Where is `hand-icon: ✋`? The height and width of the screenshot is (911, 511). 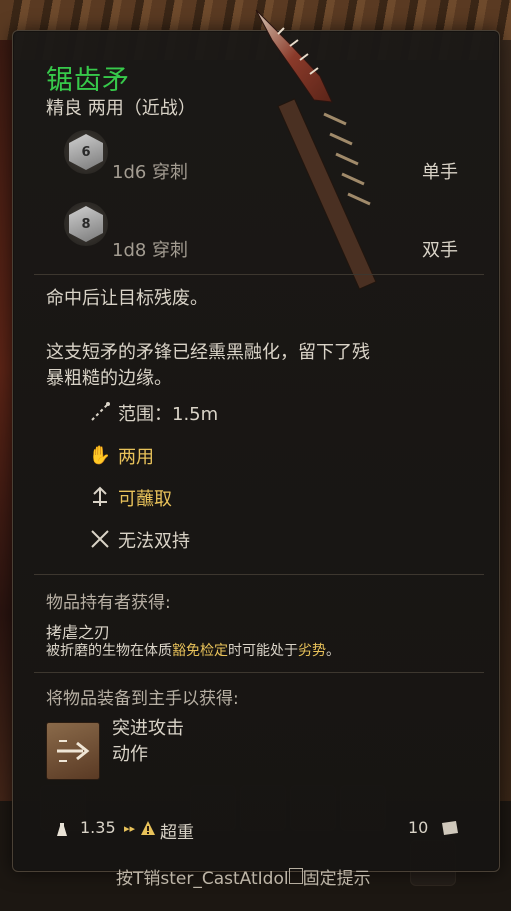 hand-icon: ✋ is located at coordinates (100, 455).